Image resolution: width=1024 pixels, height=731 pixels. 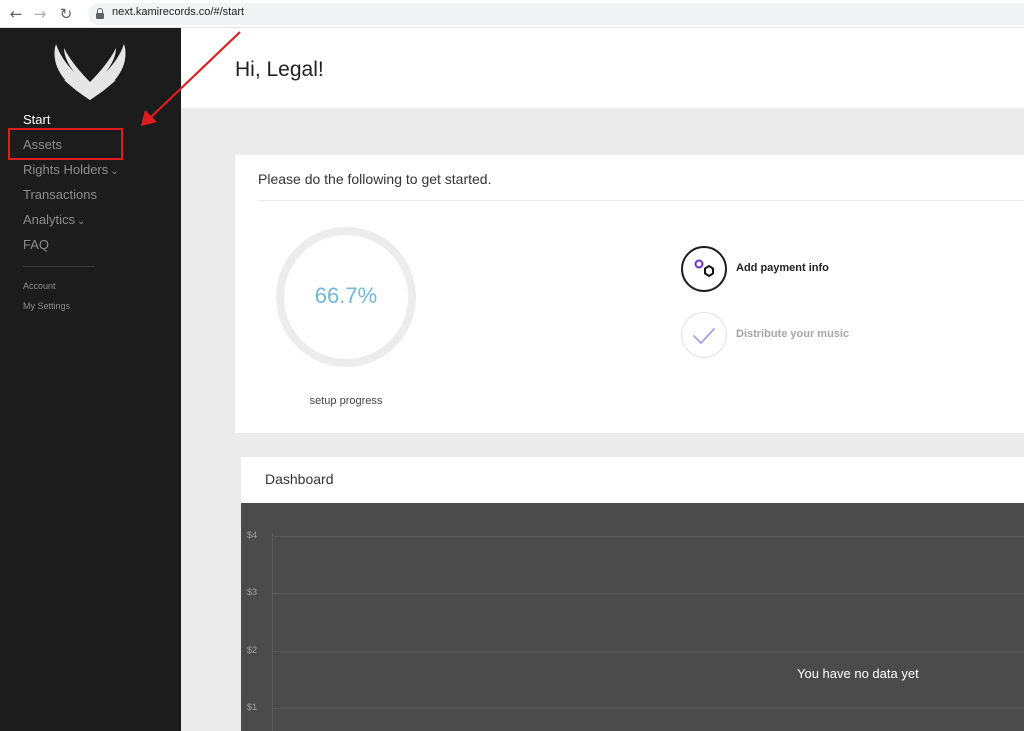 I want to click on y-tick-label: $3, so click(x=252, y=592).